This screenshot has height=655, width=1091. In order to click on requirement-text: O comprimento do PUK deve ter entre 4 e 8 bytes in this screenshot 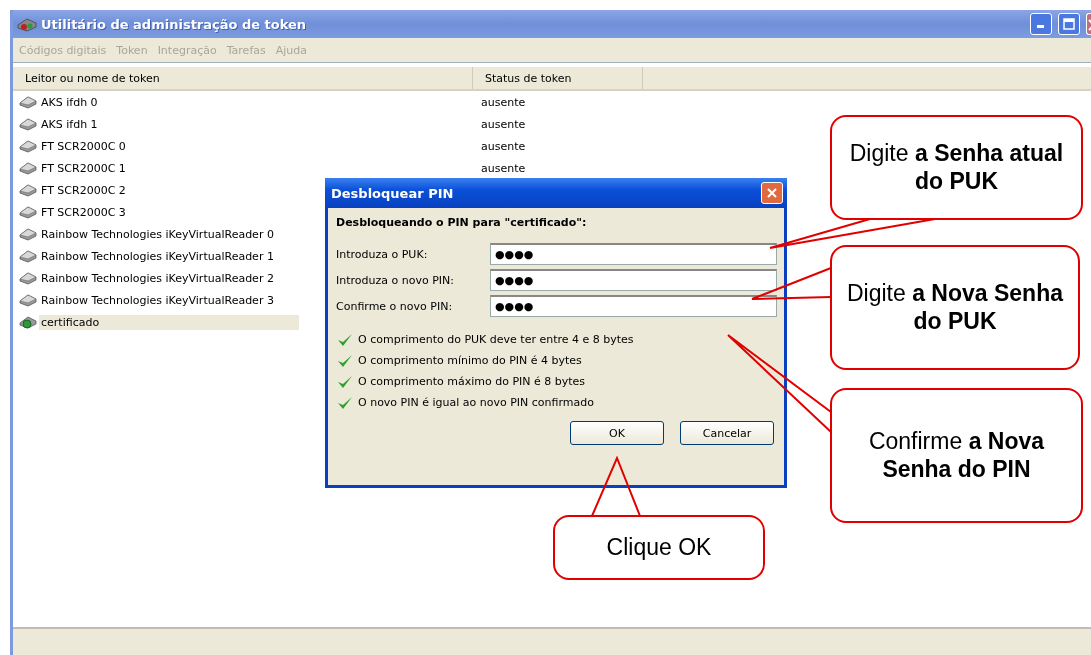, I will do `click(496, 339)`.